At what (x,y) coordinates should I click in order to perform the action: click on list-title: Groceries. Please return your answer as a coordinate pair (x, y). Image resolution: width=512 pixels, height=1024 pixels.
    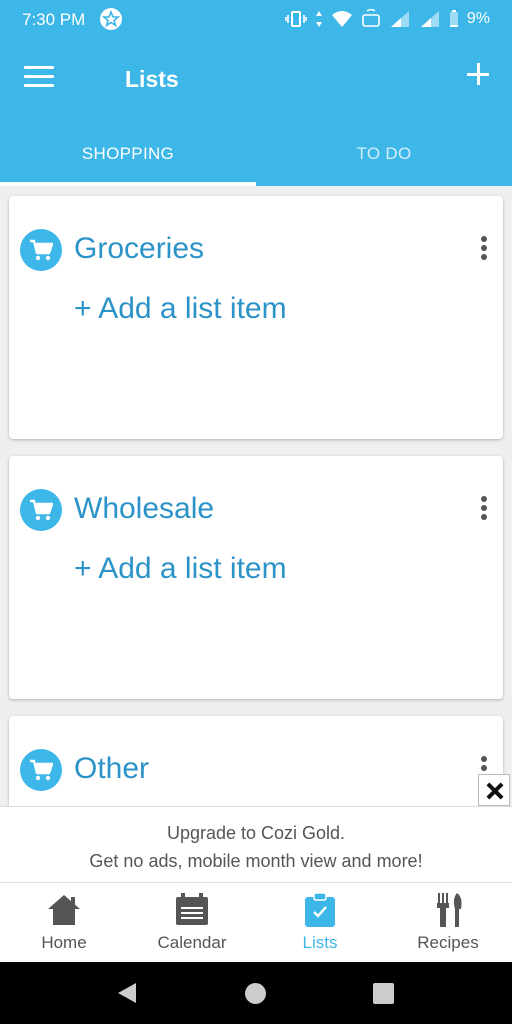
    Looking at the image, I should click on (139, 249).